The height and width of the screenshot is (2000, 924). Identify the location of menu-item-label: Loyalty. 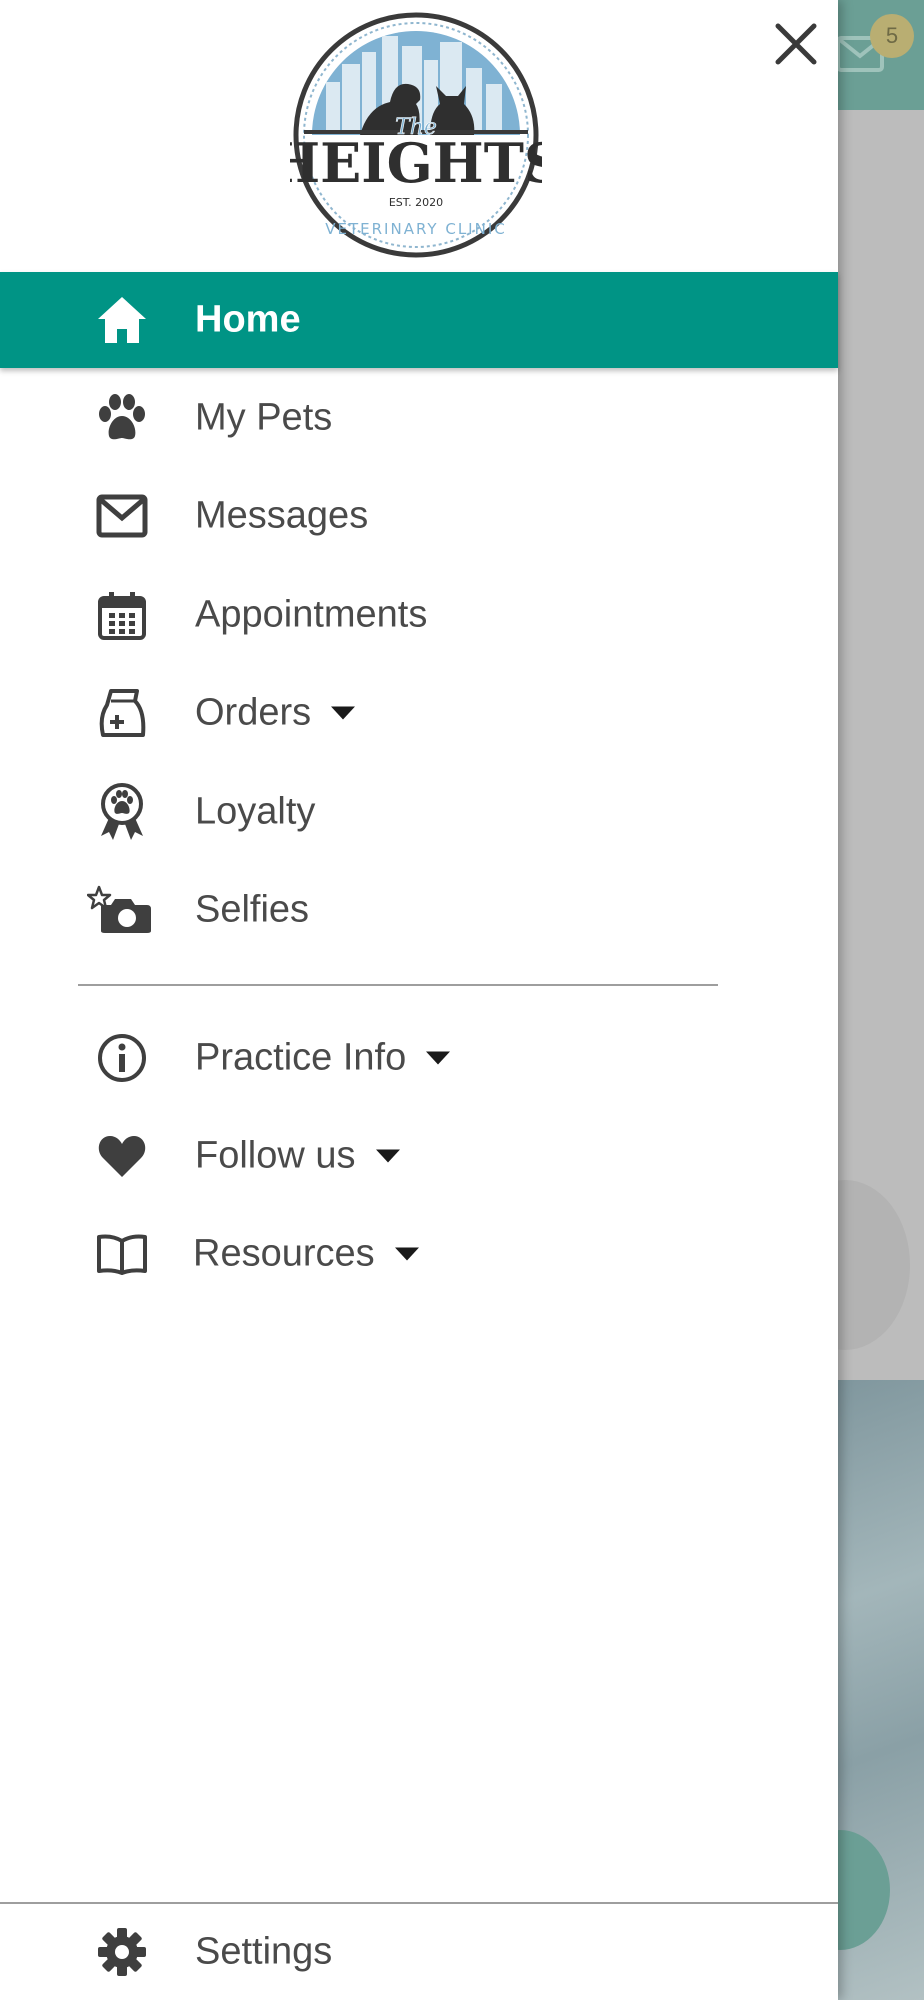
(255, 811).